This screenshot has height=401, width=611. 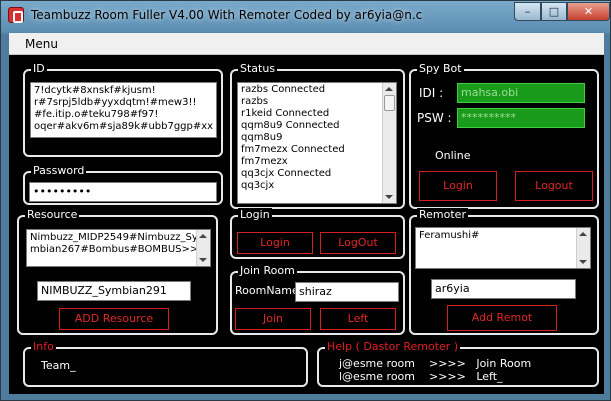 I want to click on info-group-label: Info, so click(x=43, y=347).